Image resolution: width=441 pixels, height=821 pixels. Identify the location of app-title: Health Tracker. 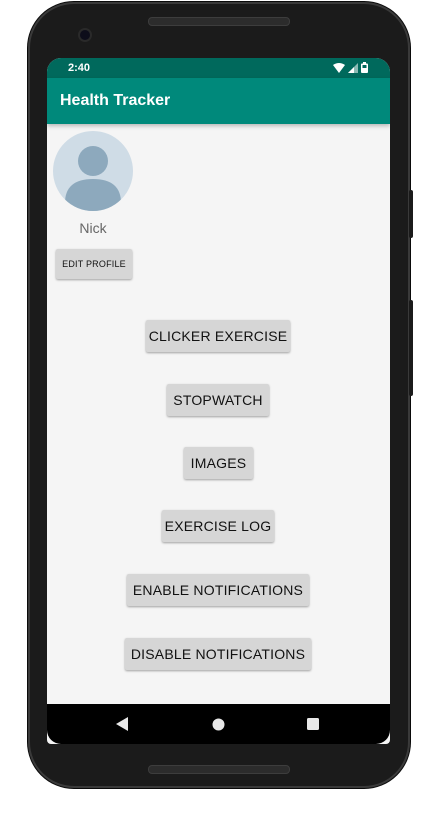
(115, 100).